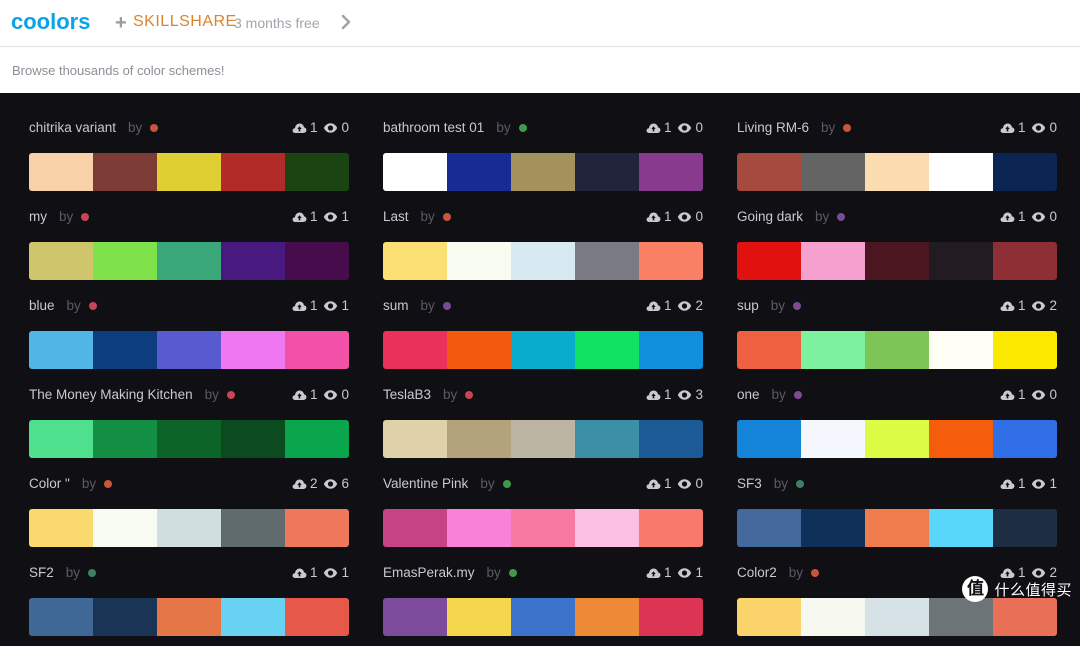 The image size is (1080, 646). I want to click on palette-name: one by, so click(769, 395).